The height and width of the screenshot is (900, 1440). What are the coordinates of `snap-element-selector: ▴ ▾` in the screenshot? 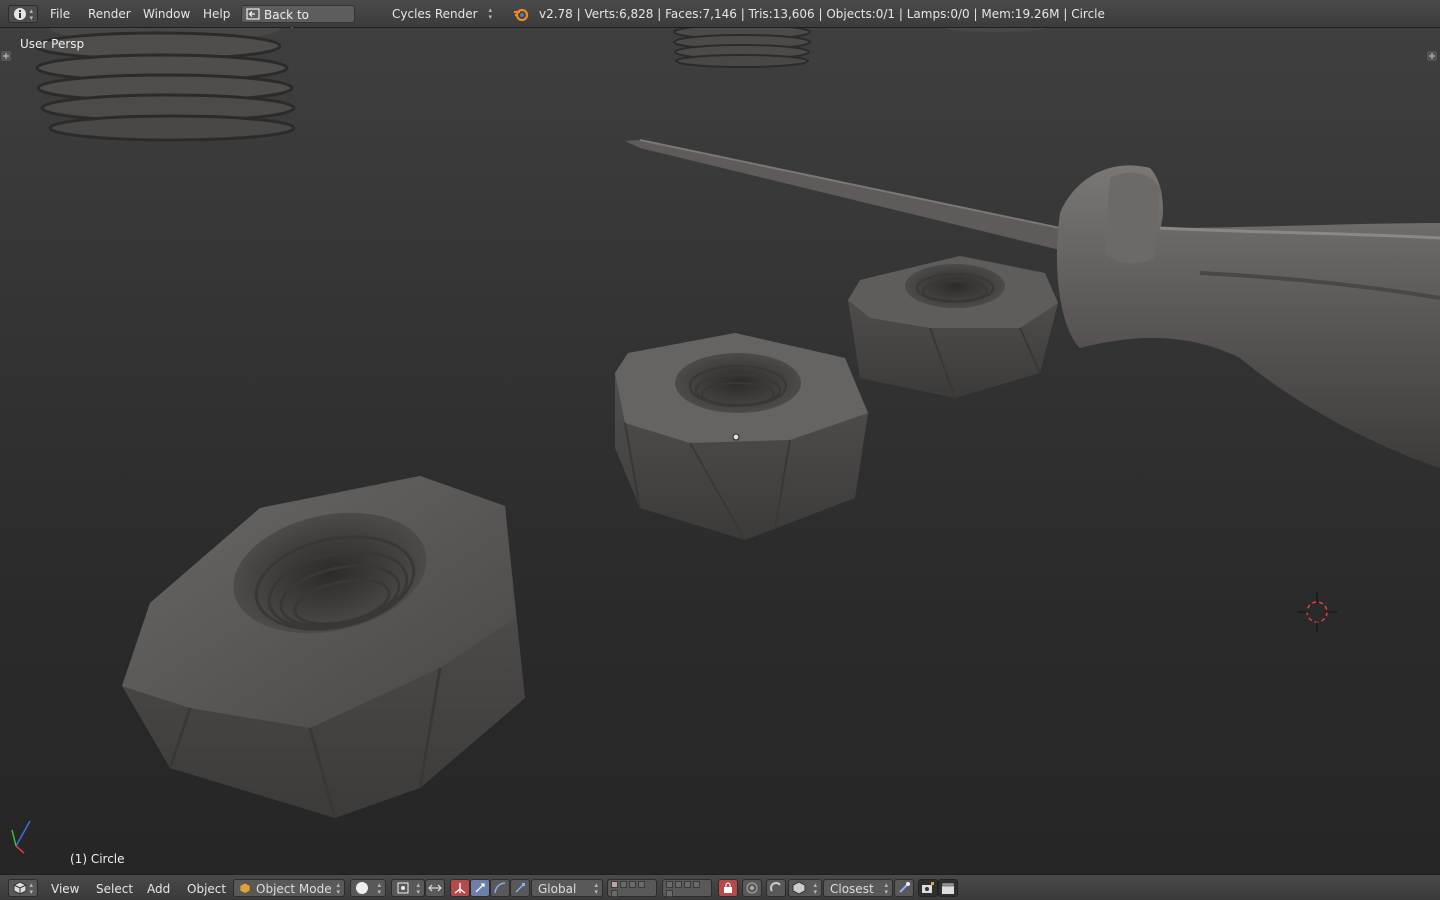 It's located at (805, 888).